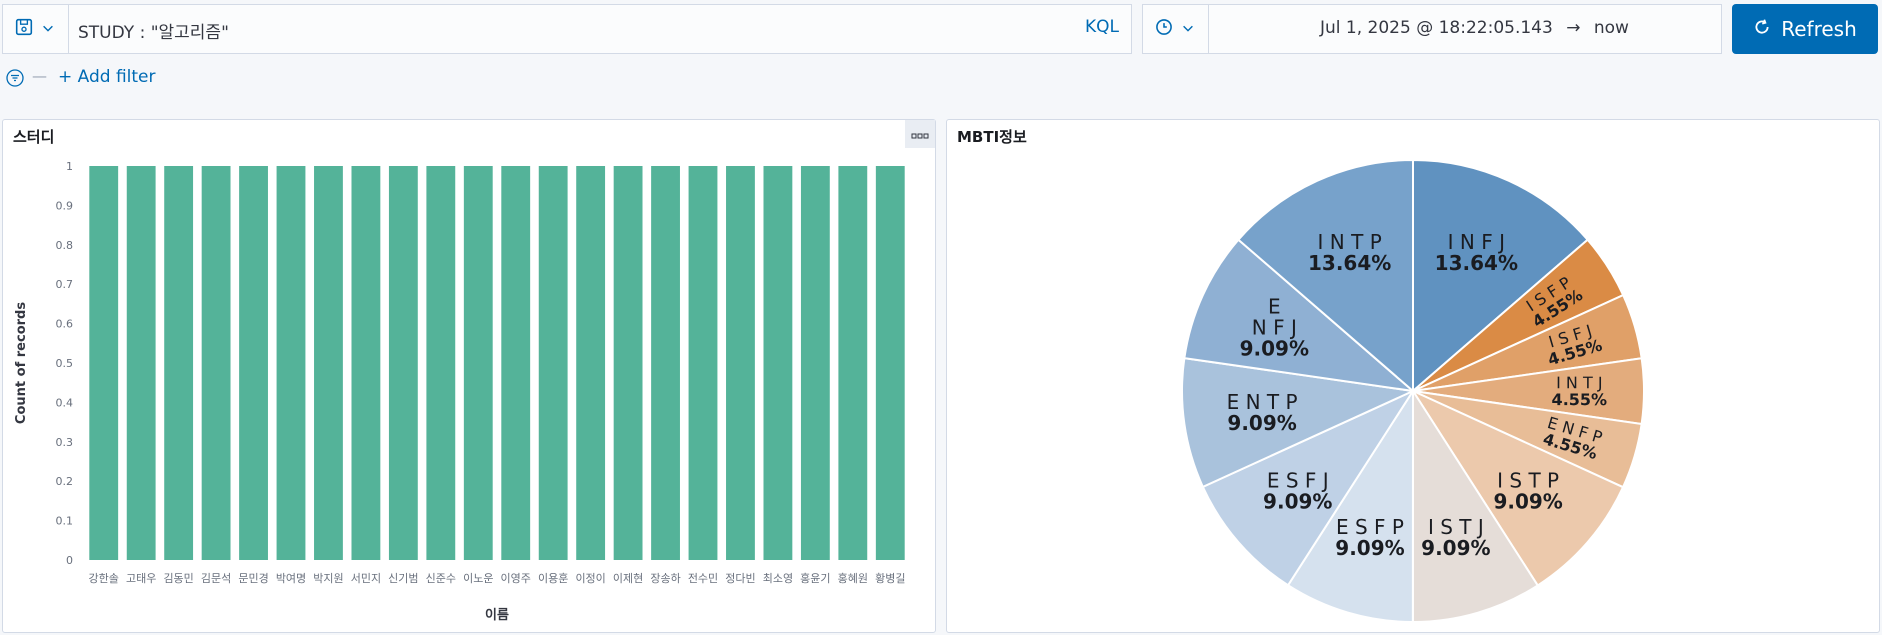 Image resolution: width=1882 pixels, height=635 pixels. Describe the element at coordinates (703, 578) in the screenshot. I see `x-tick-label: 전수민` at that location.